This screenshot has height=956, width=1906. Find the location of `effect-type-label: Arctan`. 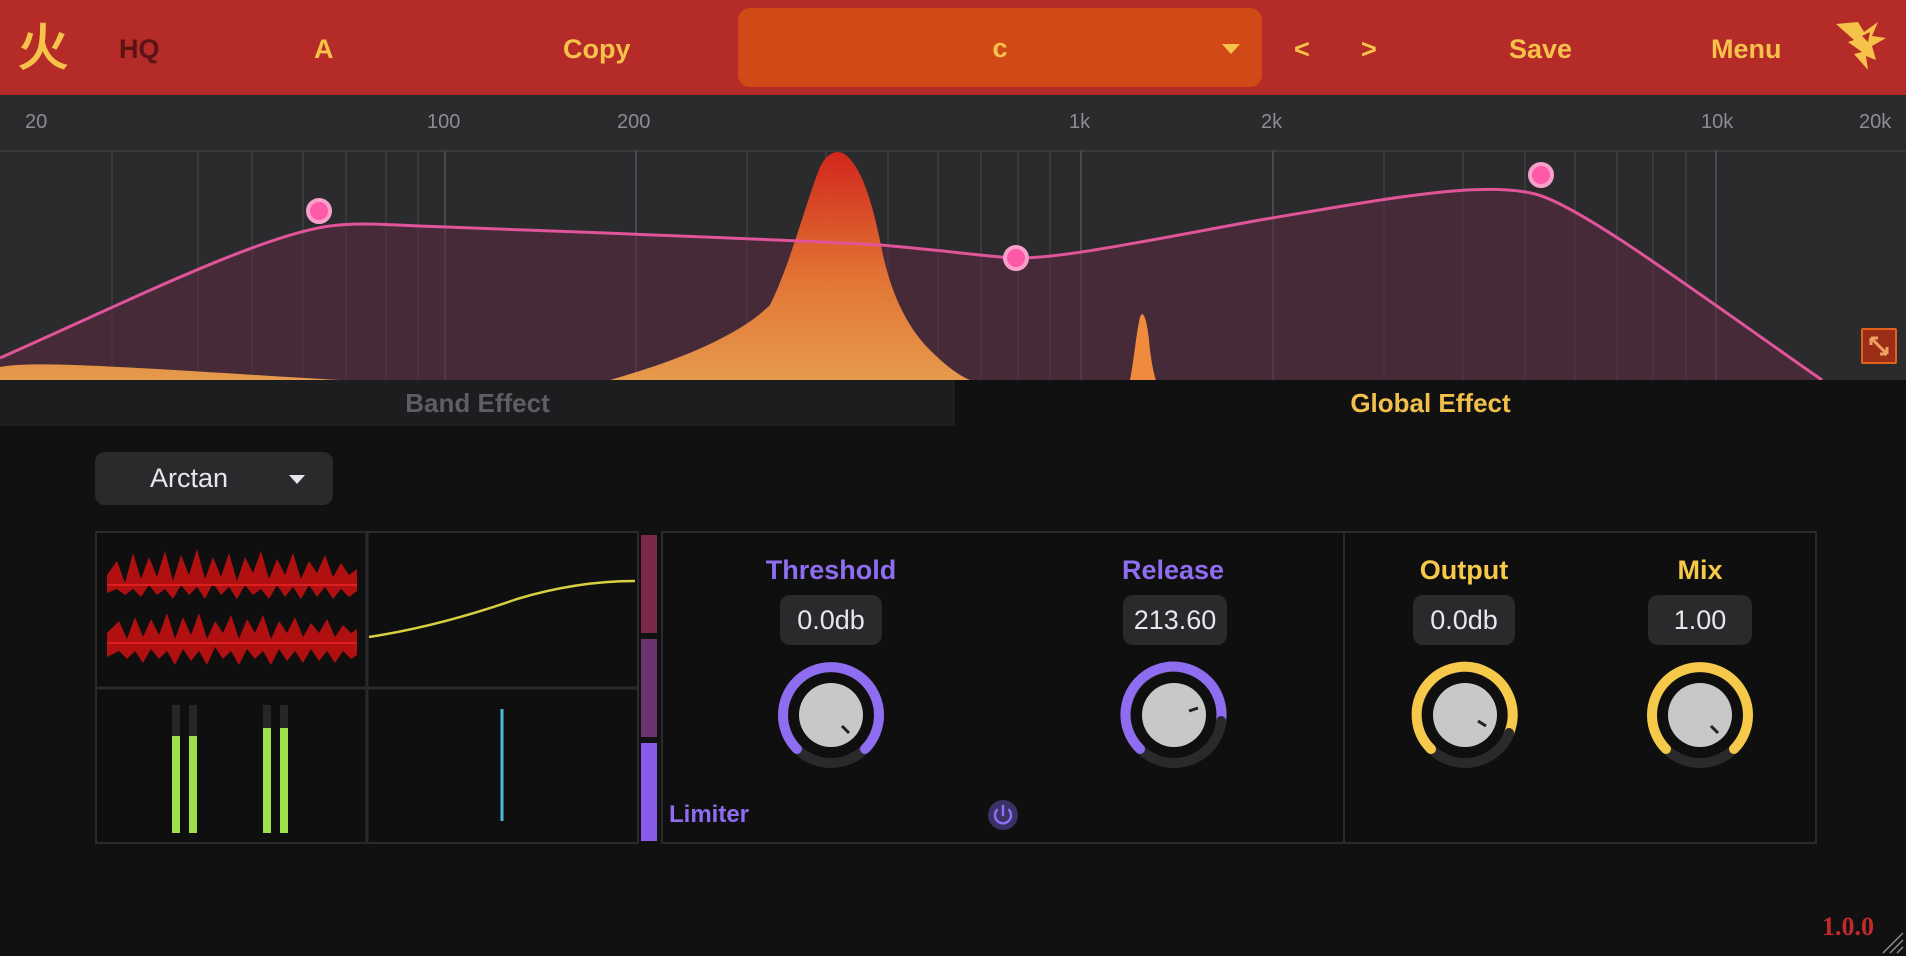

effect-type-label: Arctan is located at coordinates (189, 478).